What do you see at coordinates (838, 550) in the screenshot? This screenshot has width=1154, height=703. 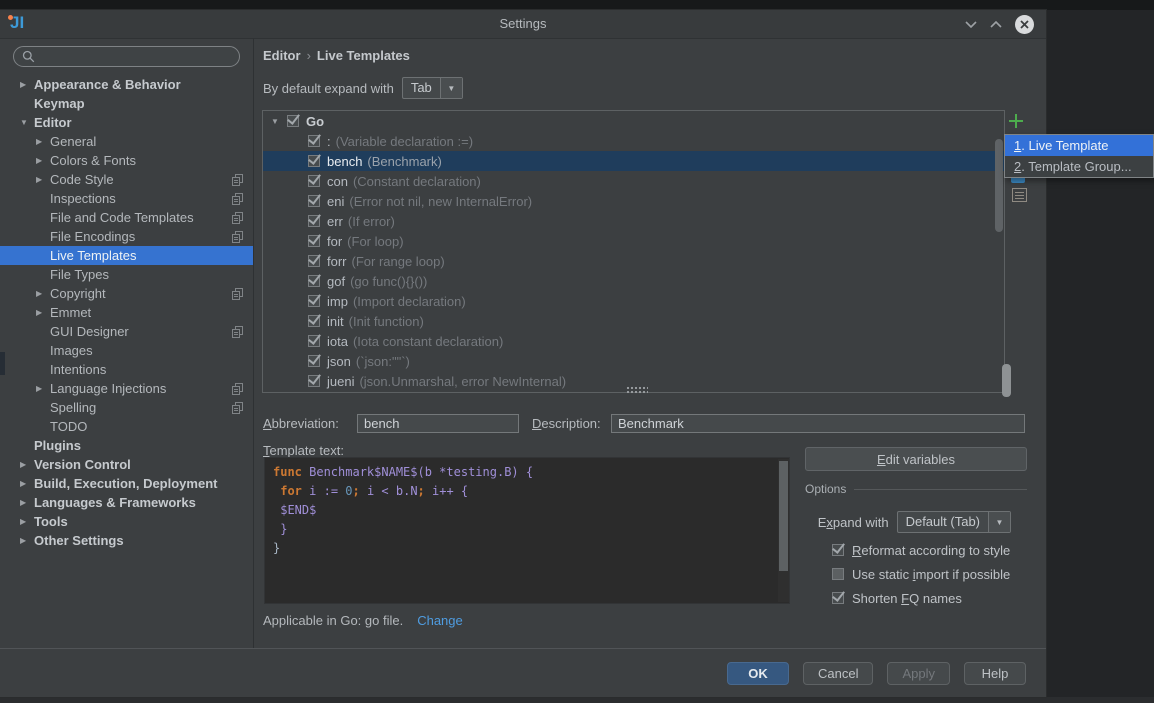 I see `reformat-according-to-style-checkbox` at bounding box center [838, 550].